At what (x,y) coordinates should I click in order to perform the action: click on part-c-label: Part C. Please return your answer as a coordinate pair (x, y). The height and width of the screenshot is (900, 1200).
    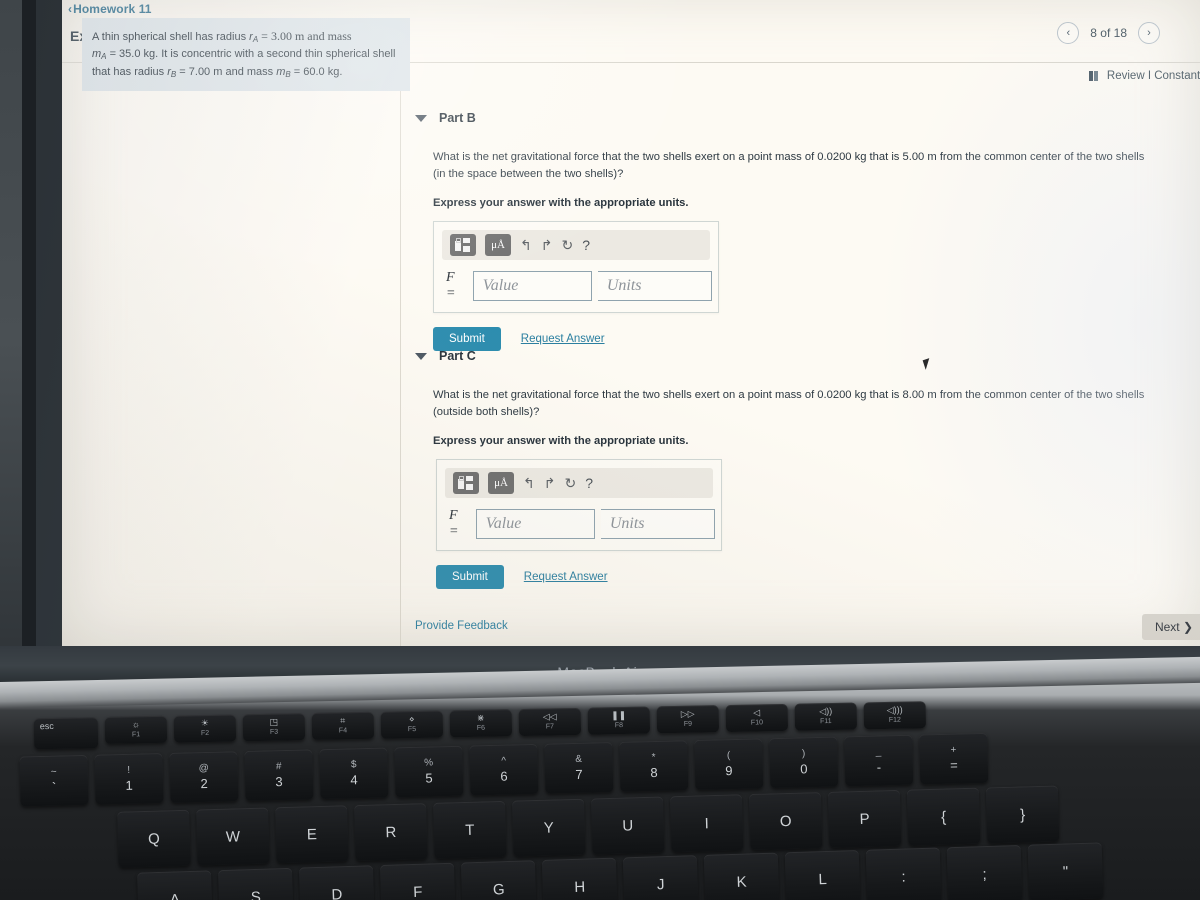
    Looking at the image, I should click on (457, 356).